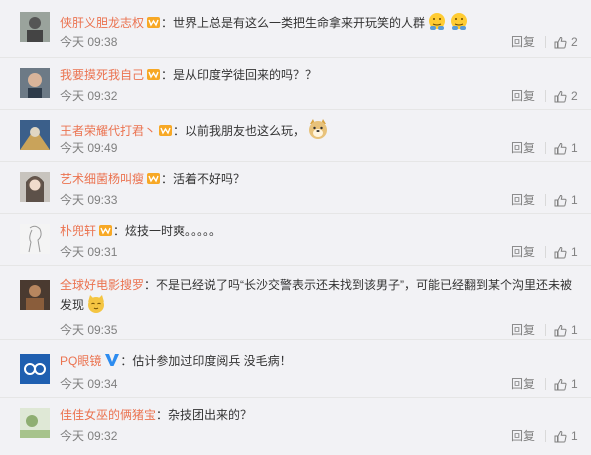 This screenshot has height=455, width=591. What do you see at coordinates (239, 131) in the screenshot?
I see `comment-text: ：以前我朋友也这么玩，` at bounding box center [239, 131].